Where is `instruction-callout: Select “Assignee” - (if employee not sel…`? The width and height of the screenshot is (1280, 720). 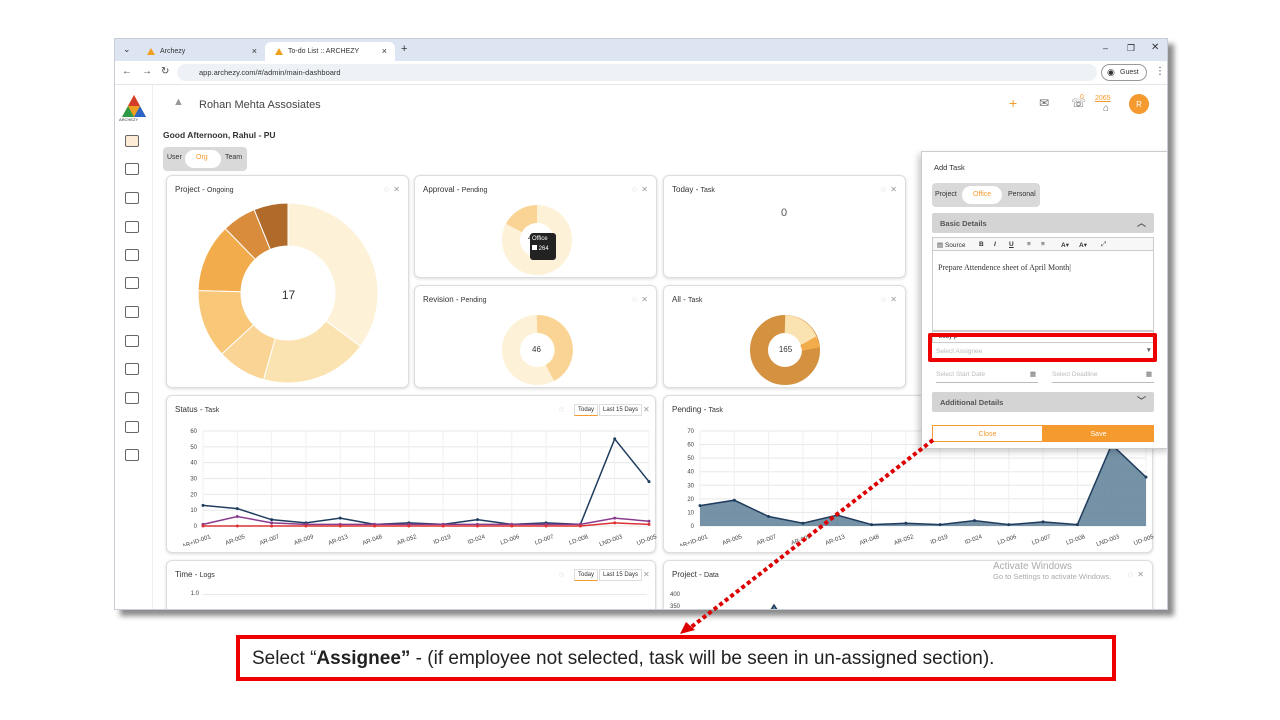
instruction-callout: Select “Assignee” - (if employee not sel… is located at coordinates (676, 658).